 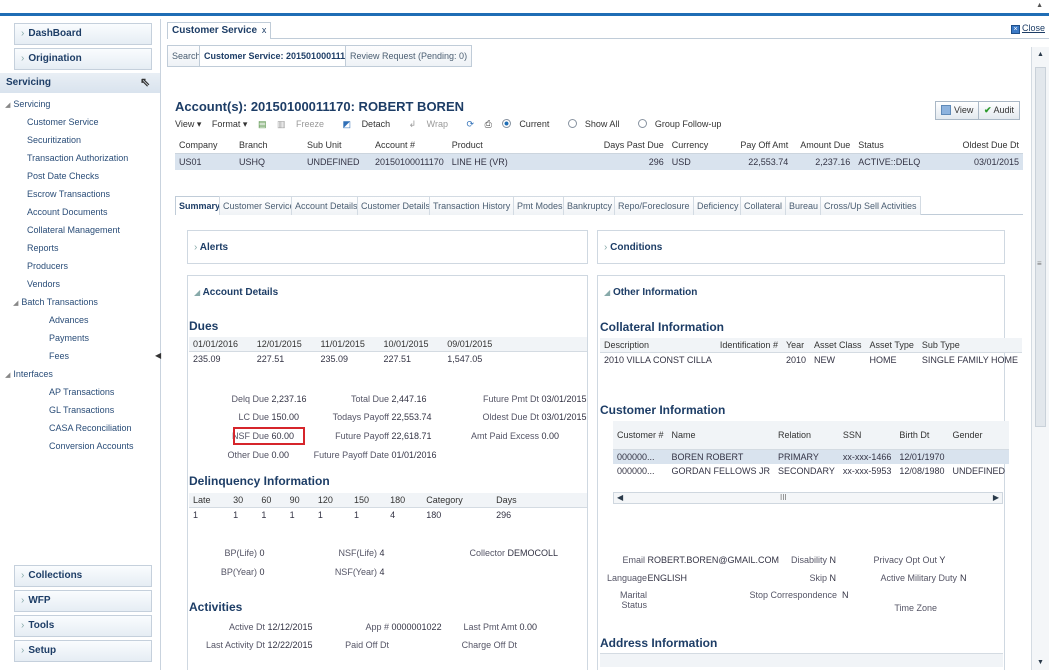 I want to click on tab-collateral: Collateral, so click(x=763, y=205).